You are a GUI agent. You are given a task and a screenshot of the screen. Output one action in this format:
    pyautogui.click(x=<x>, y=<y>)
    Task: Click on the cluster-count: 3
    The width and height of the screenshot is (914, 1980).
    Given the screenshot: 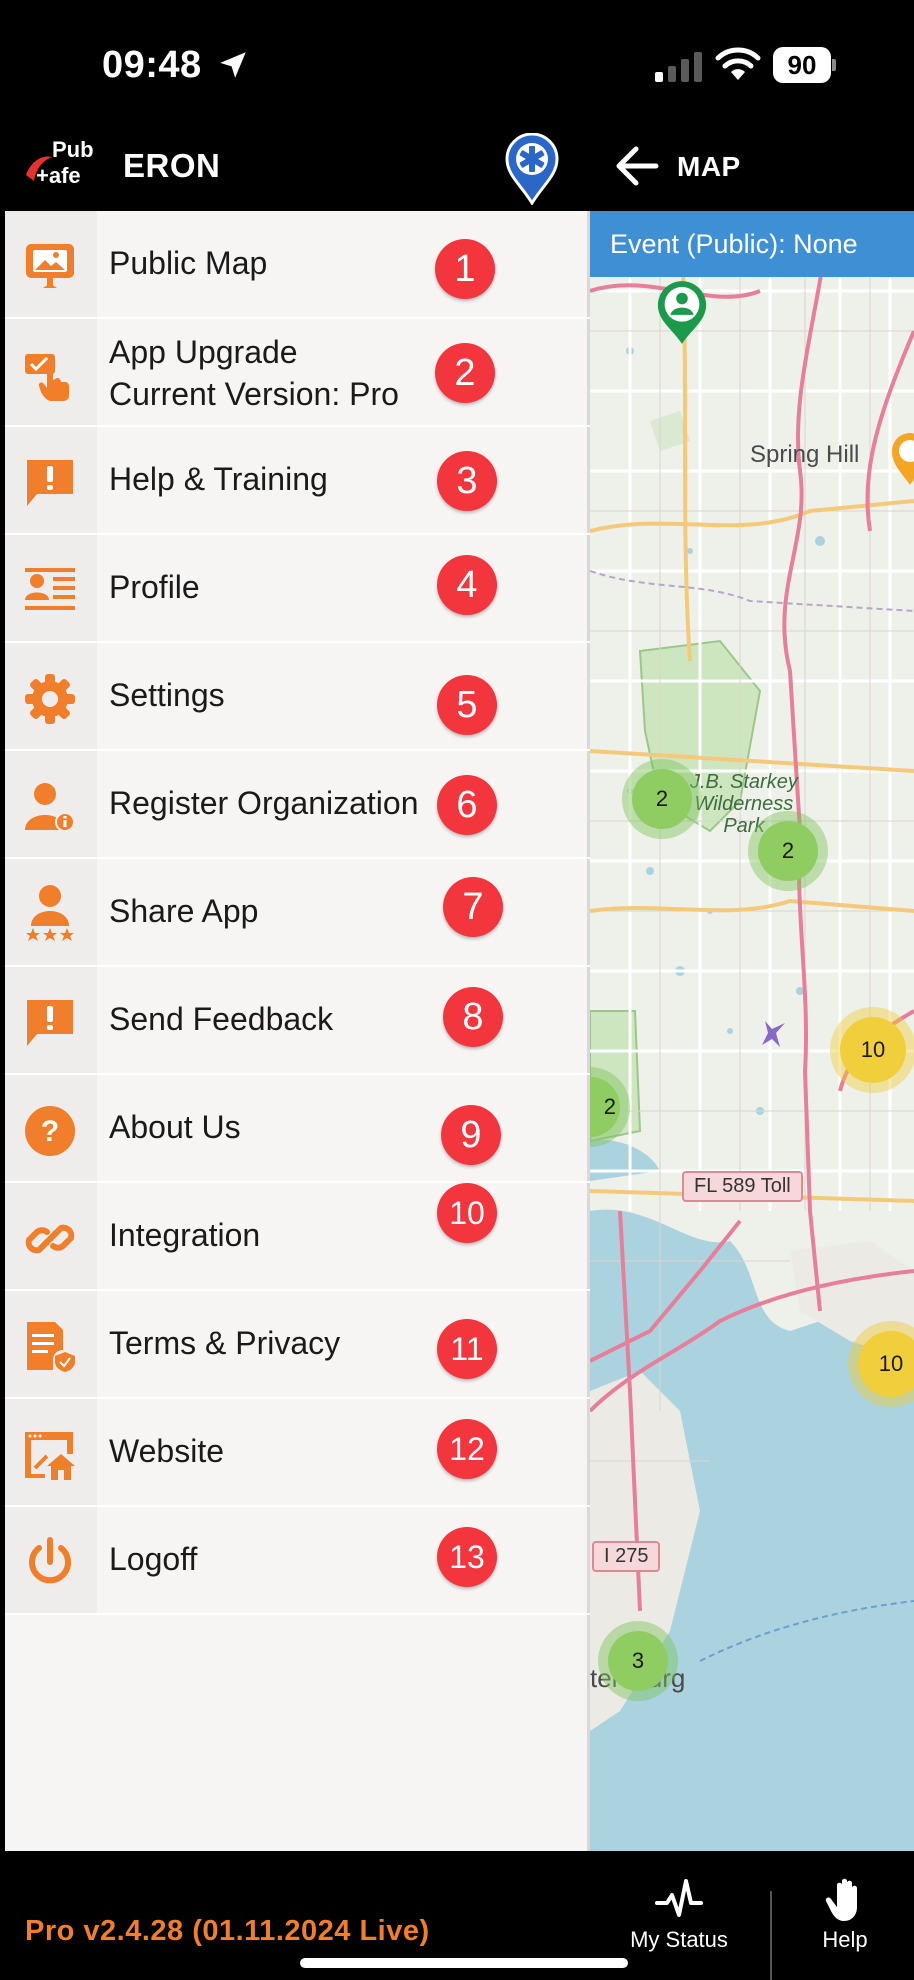 What is the action you would take?
    pyautogui.click(x=638, y=1661)
    